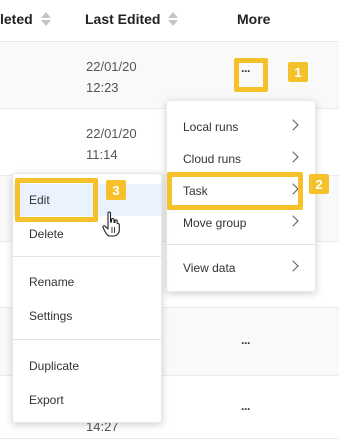 The width and height of the screenshot is (339, 439). What do you see at coordinates (319, 184) in the screenshot?
I see `callout-badge-2: 2` at bounding box center [319, 184].